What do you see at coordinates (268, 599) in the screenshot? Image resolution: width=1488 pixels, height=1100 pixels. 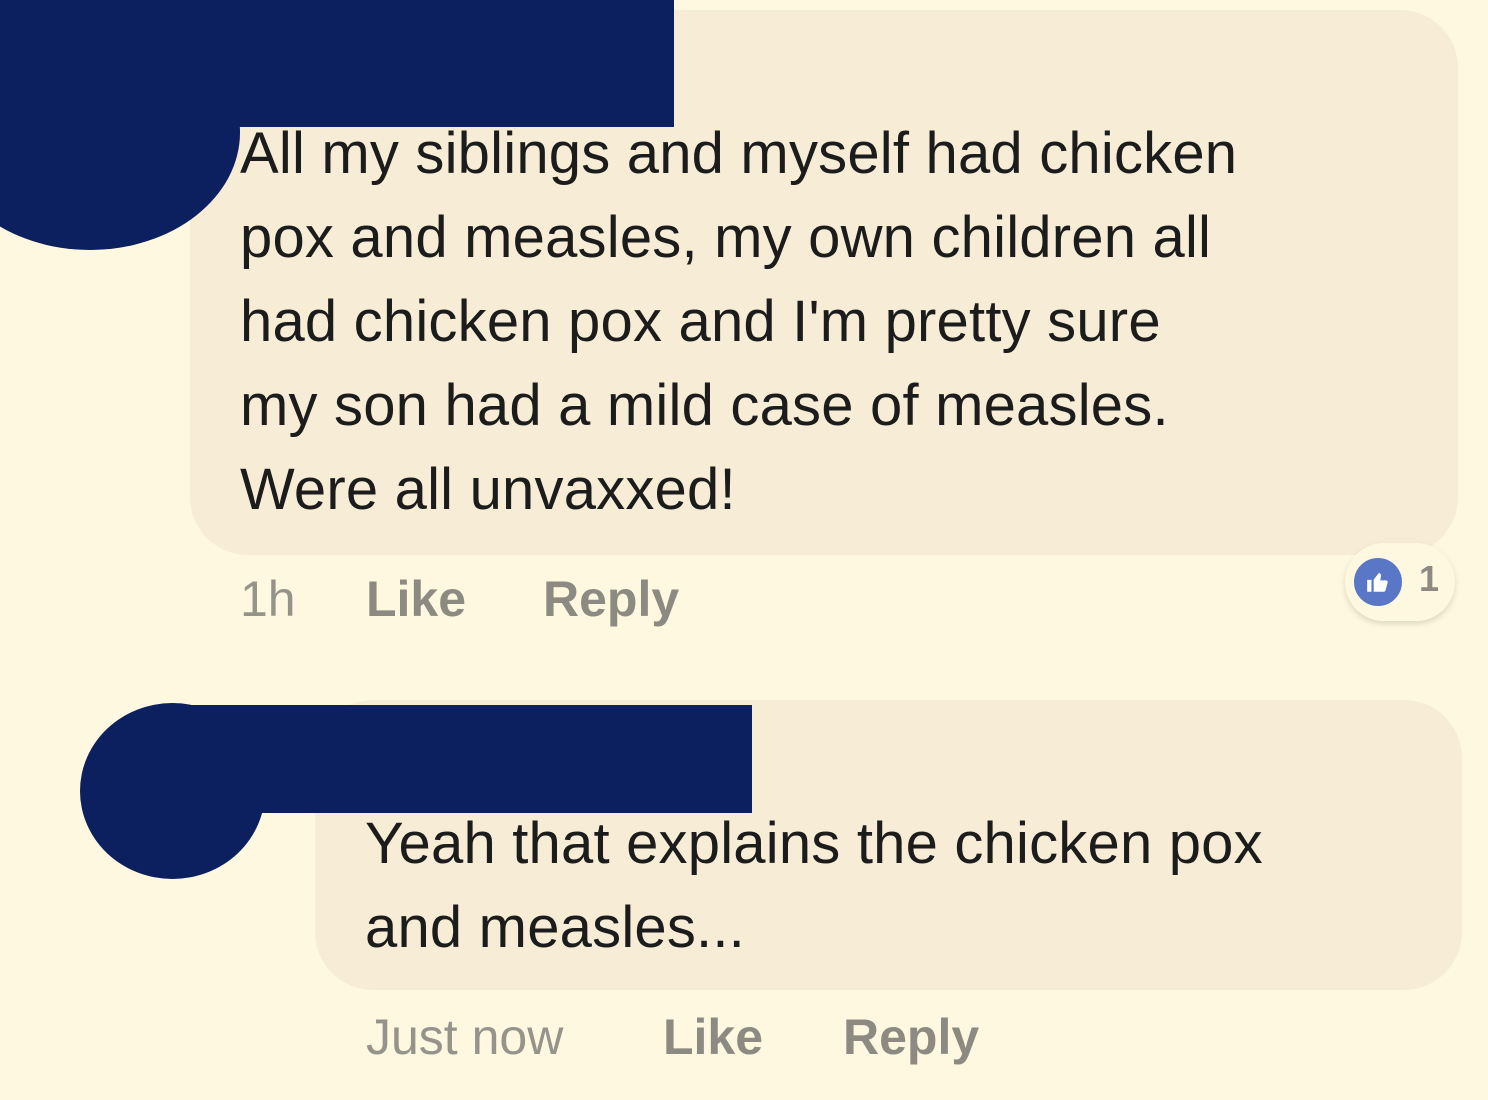 I see `comment-timestamp-1: 1h` at bounding box center [268, 599].